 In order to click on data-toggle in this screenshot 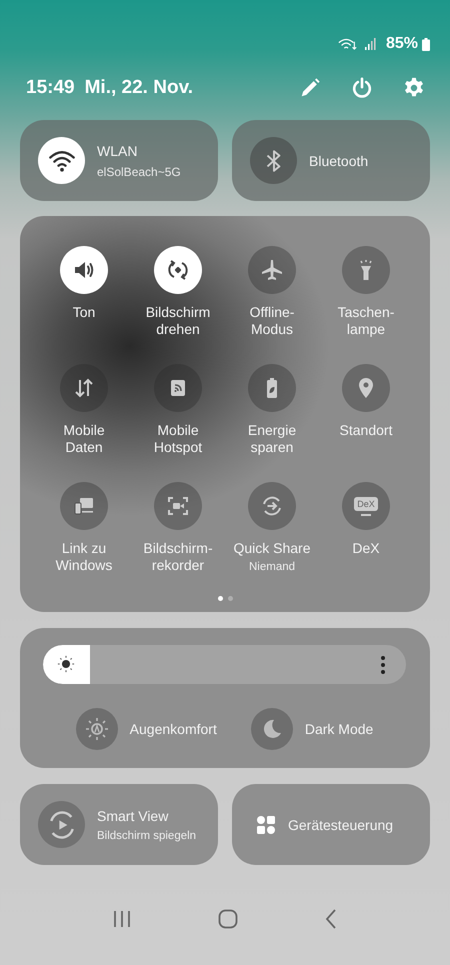, I will do `click(84, 388)`.